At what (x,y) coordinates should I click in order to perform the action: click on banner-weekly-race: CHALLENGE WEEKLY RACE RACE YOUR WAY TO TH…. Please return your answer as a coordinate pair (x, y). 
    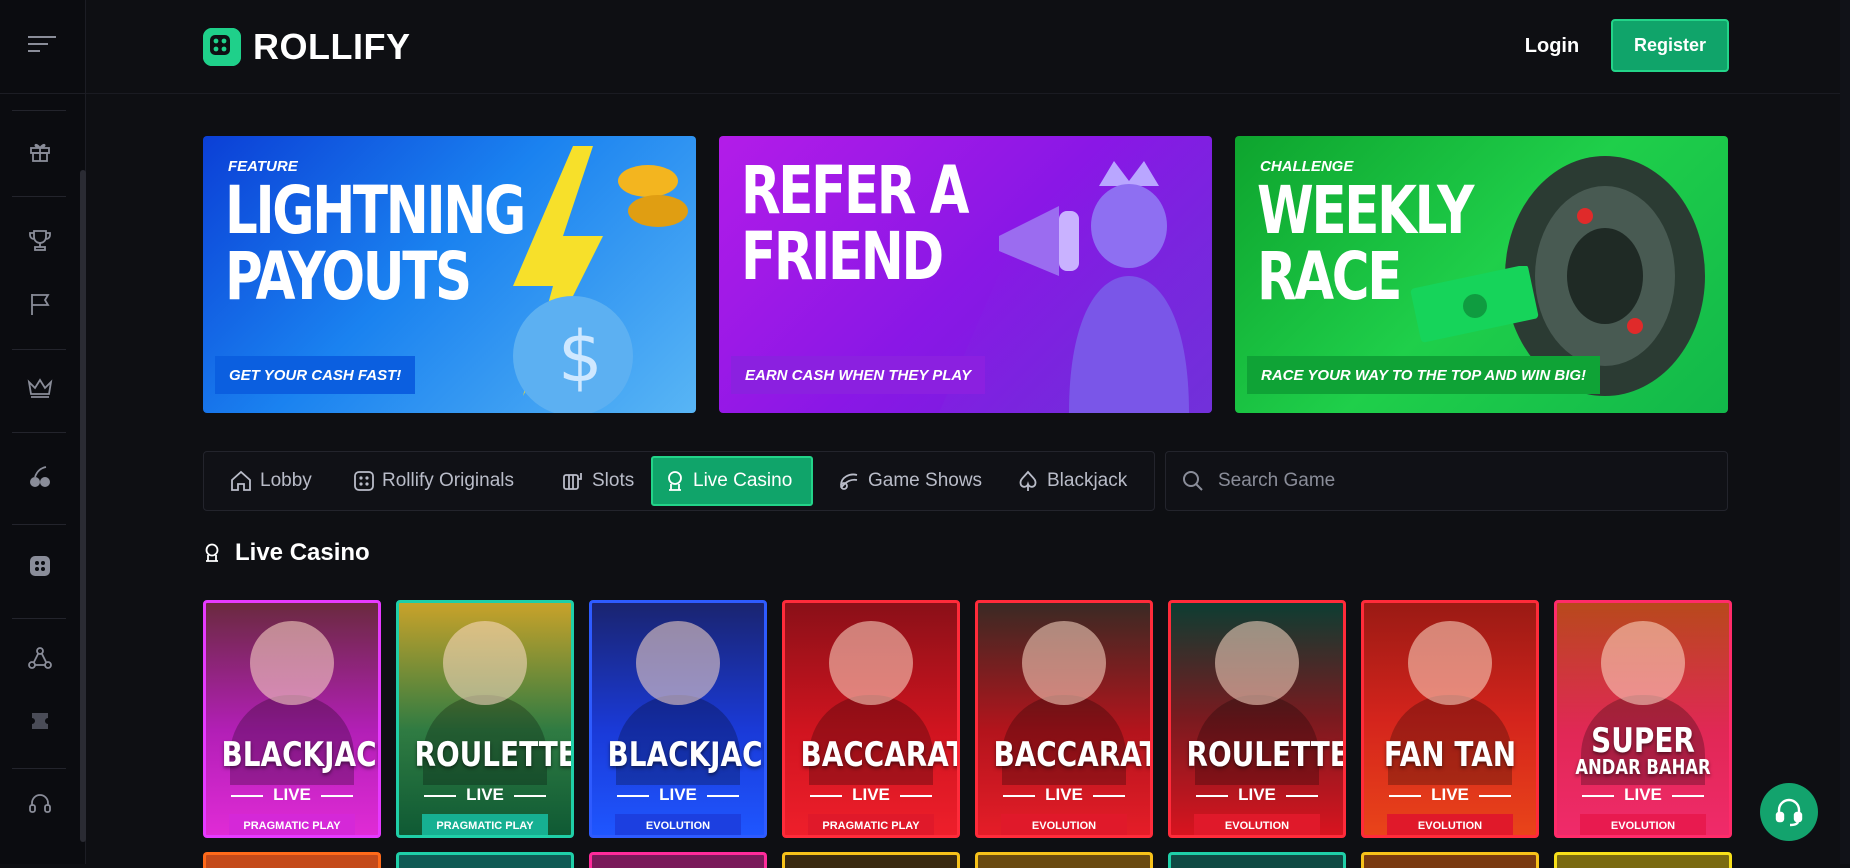
    Looking at the image, I should click on (1481, 274).